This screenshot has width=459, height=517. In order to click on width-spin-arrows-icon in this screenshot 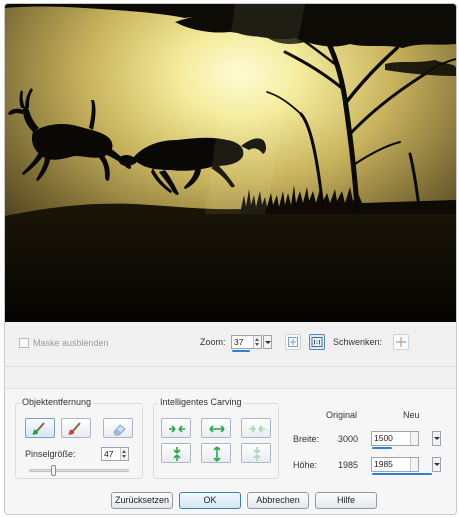, I will do `click(414, 438)`.